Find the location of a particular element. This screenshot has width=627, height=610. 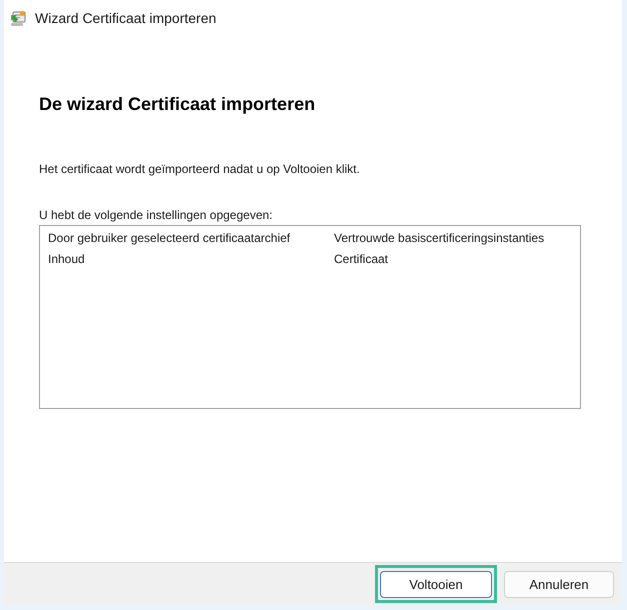

finish-button: Voltooien is located at coordinates (436, 584).